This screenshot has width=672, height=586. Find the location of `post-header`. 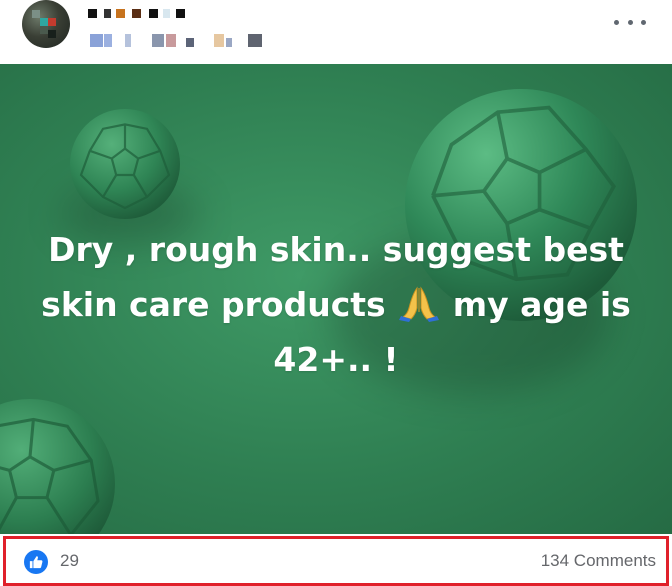

post-header is located at coordinates (336, 32).